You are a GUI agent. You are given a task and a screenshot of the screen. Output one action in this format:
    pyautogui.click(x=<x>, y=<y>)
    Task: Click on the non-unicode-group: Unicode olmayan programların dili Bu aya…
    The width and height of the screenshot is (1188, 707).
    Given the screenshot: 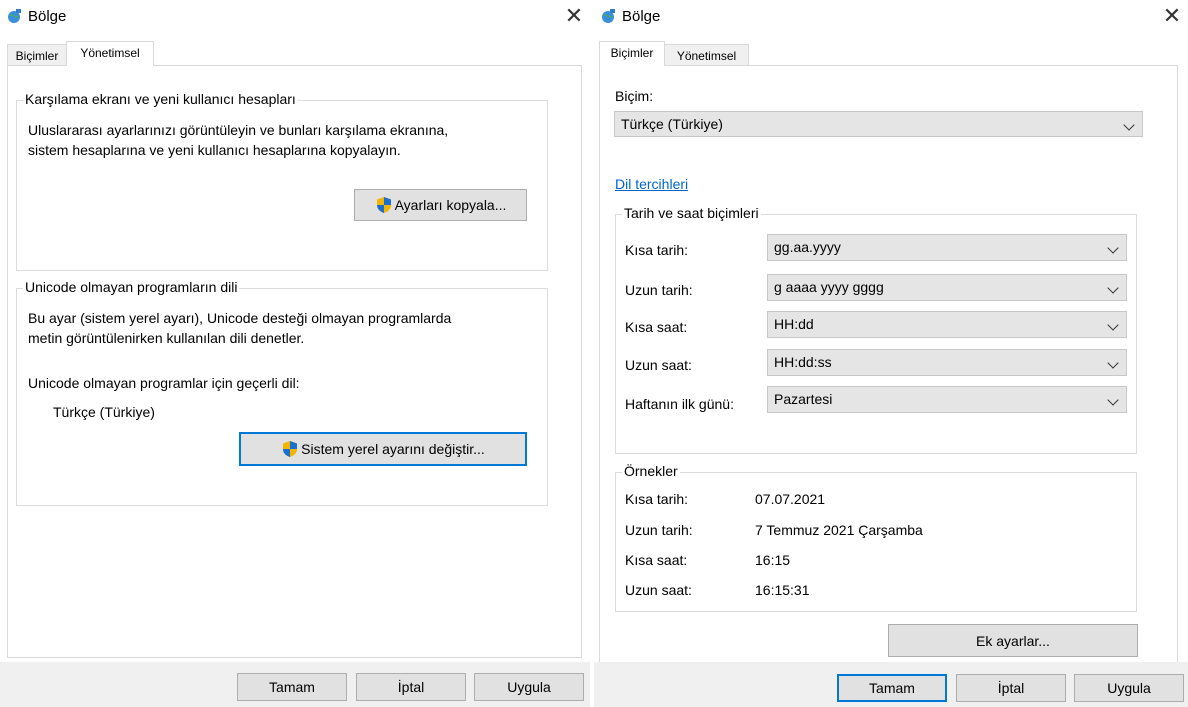 What is the action you would take?
    pyautogui.click(x=282, y=392)
    